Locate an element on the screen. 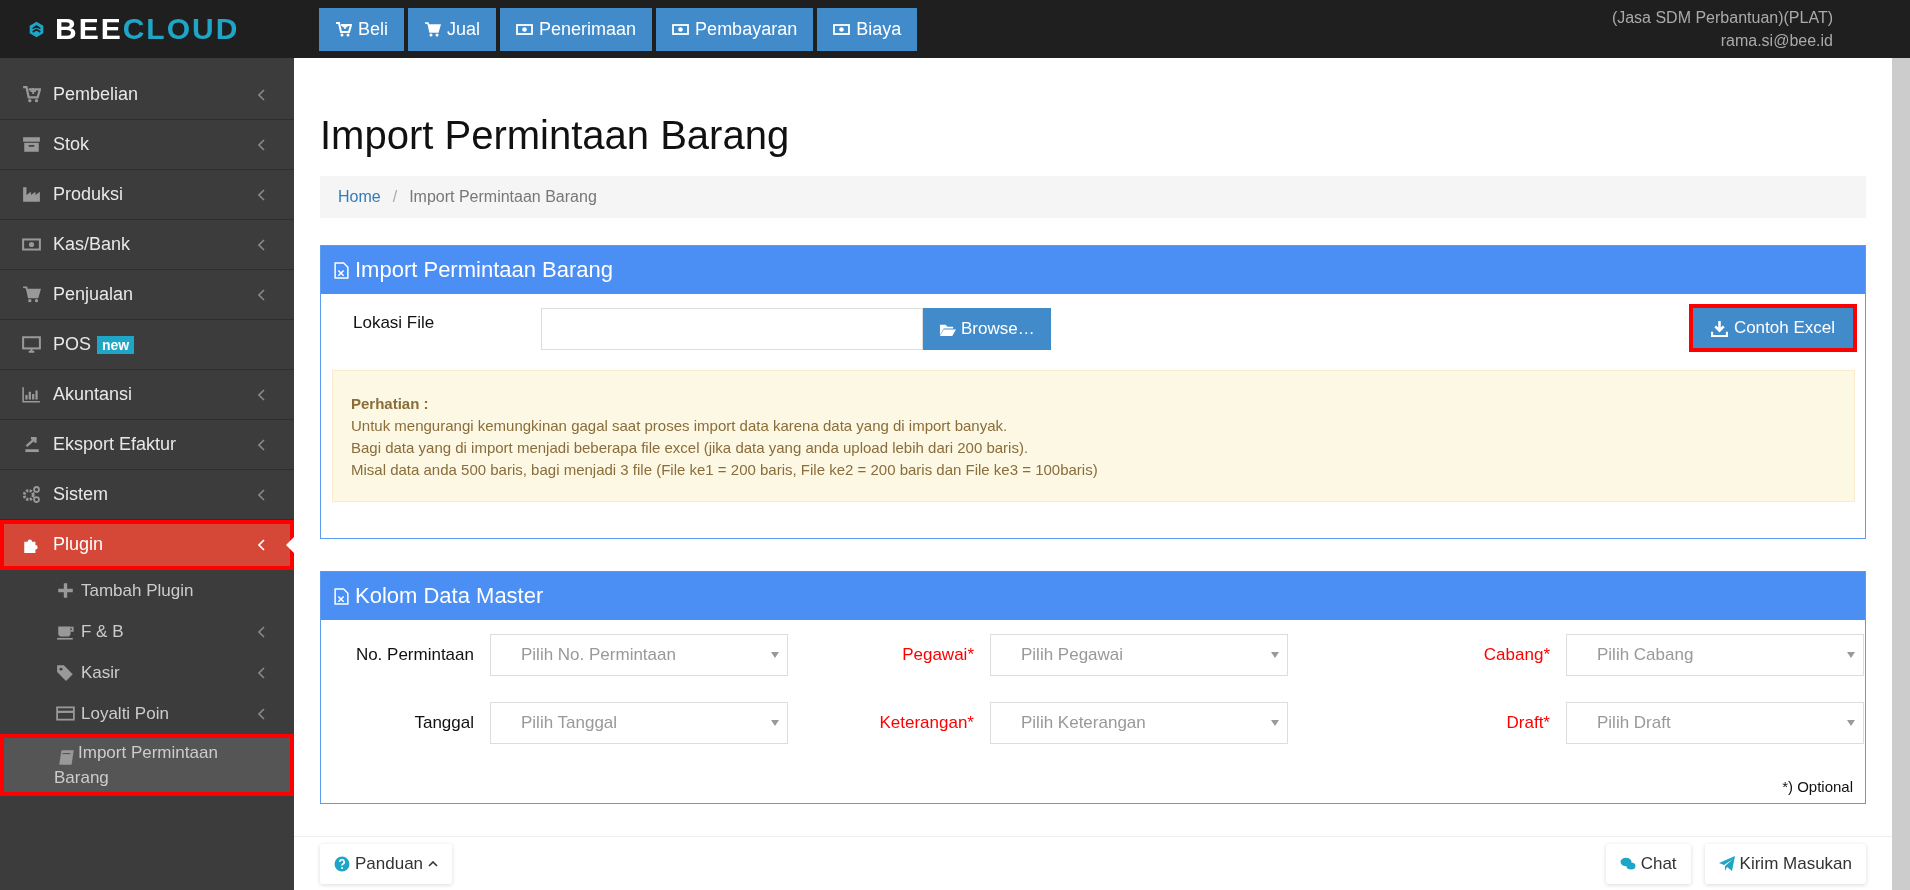 The width and height of the screenshot is (1910, 890). menu-item: POS new is located at coordinates (147, 345).